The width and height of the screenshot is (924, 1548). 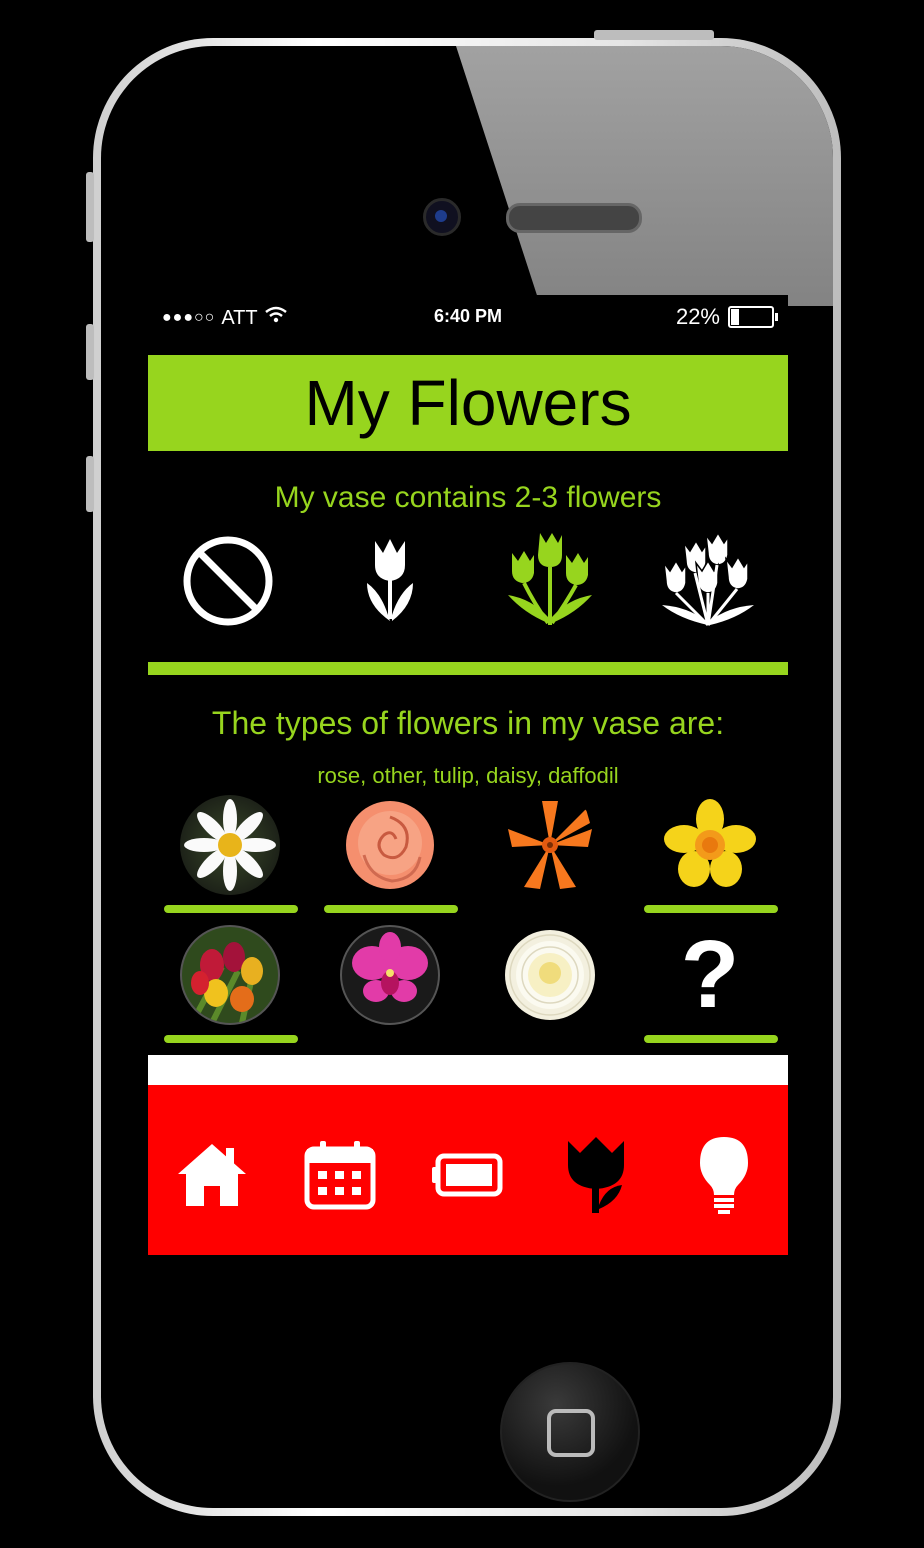 I want to click on daffodil-icon, so click(x=710, y=843).